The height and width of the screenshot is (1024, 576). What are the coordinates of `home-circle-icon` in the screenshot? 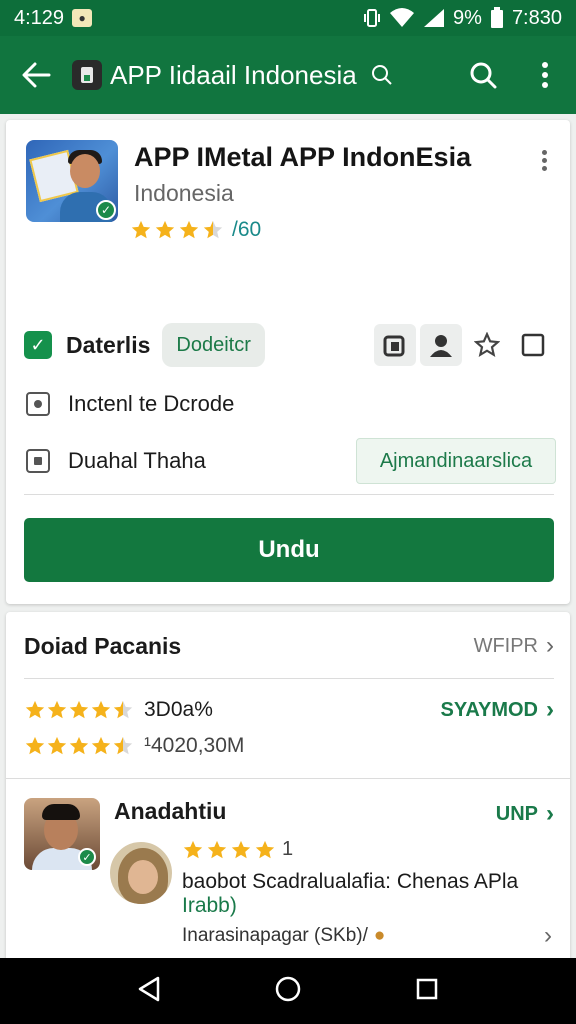 It's located at (288, 988).